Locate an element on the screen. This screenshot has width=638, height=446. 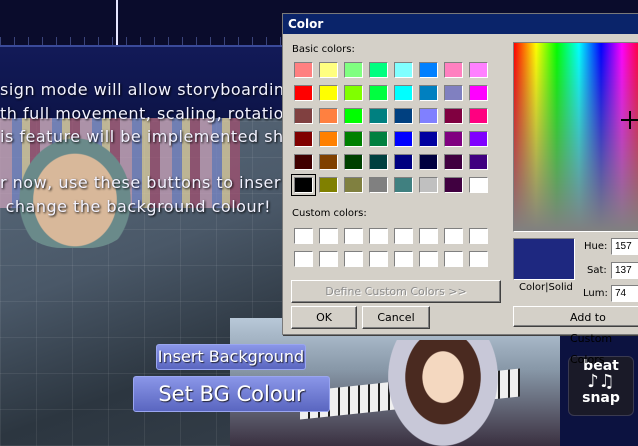
hue-field: 157 is located at coordinates (624, 246).